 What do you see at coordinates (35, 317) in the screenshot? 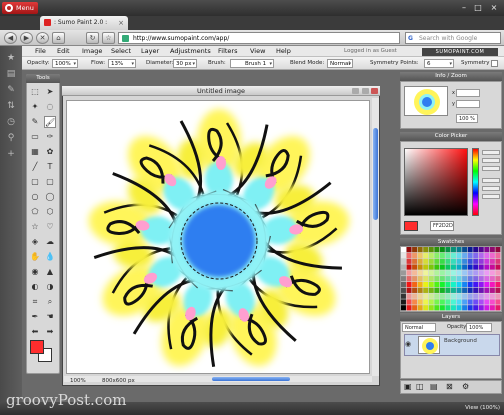
I see `eyedropper-tool-icon: ✒` at bounding box center [35, 317].